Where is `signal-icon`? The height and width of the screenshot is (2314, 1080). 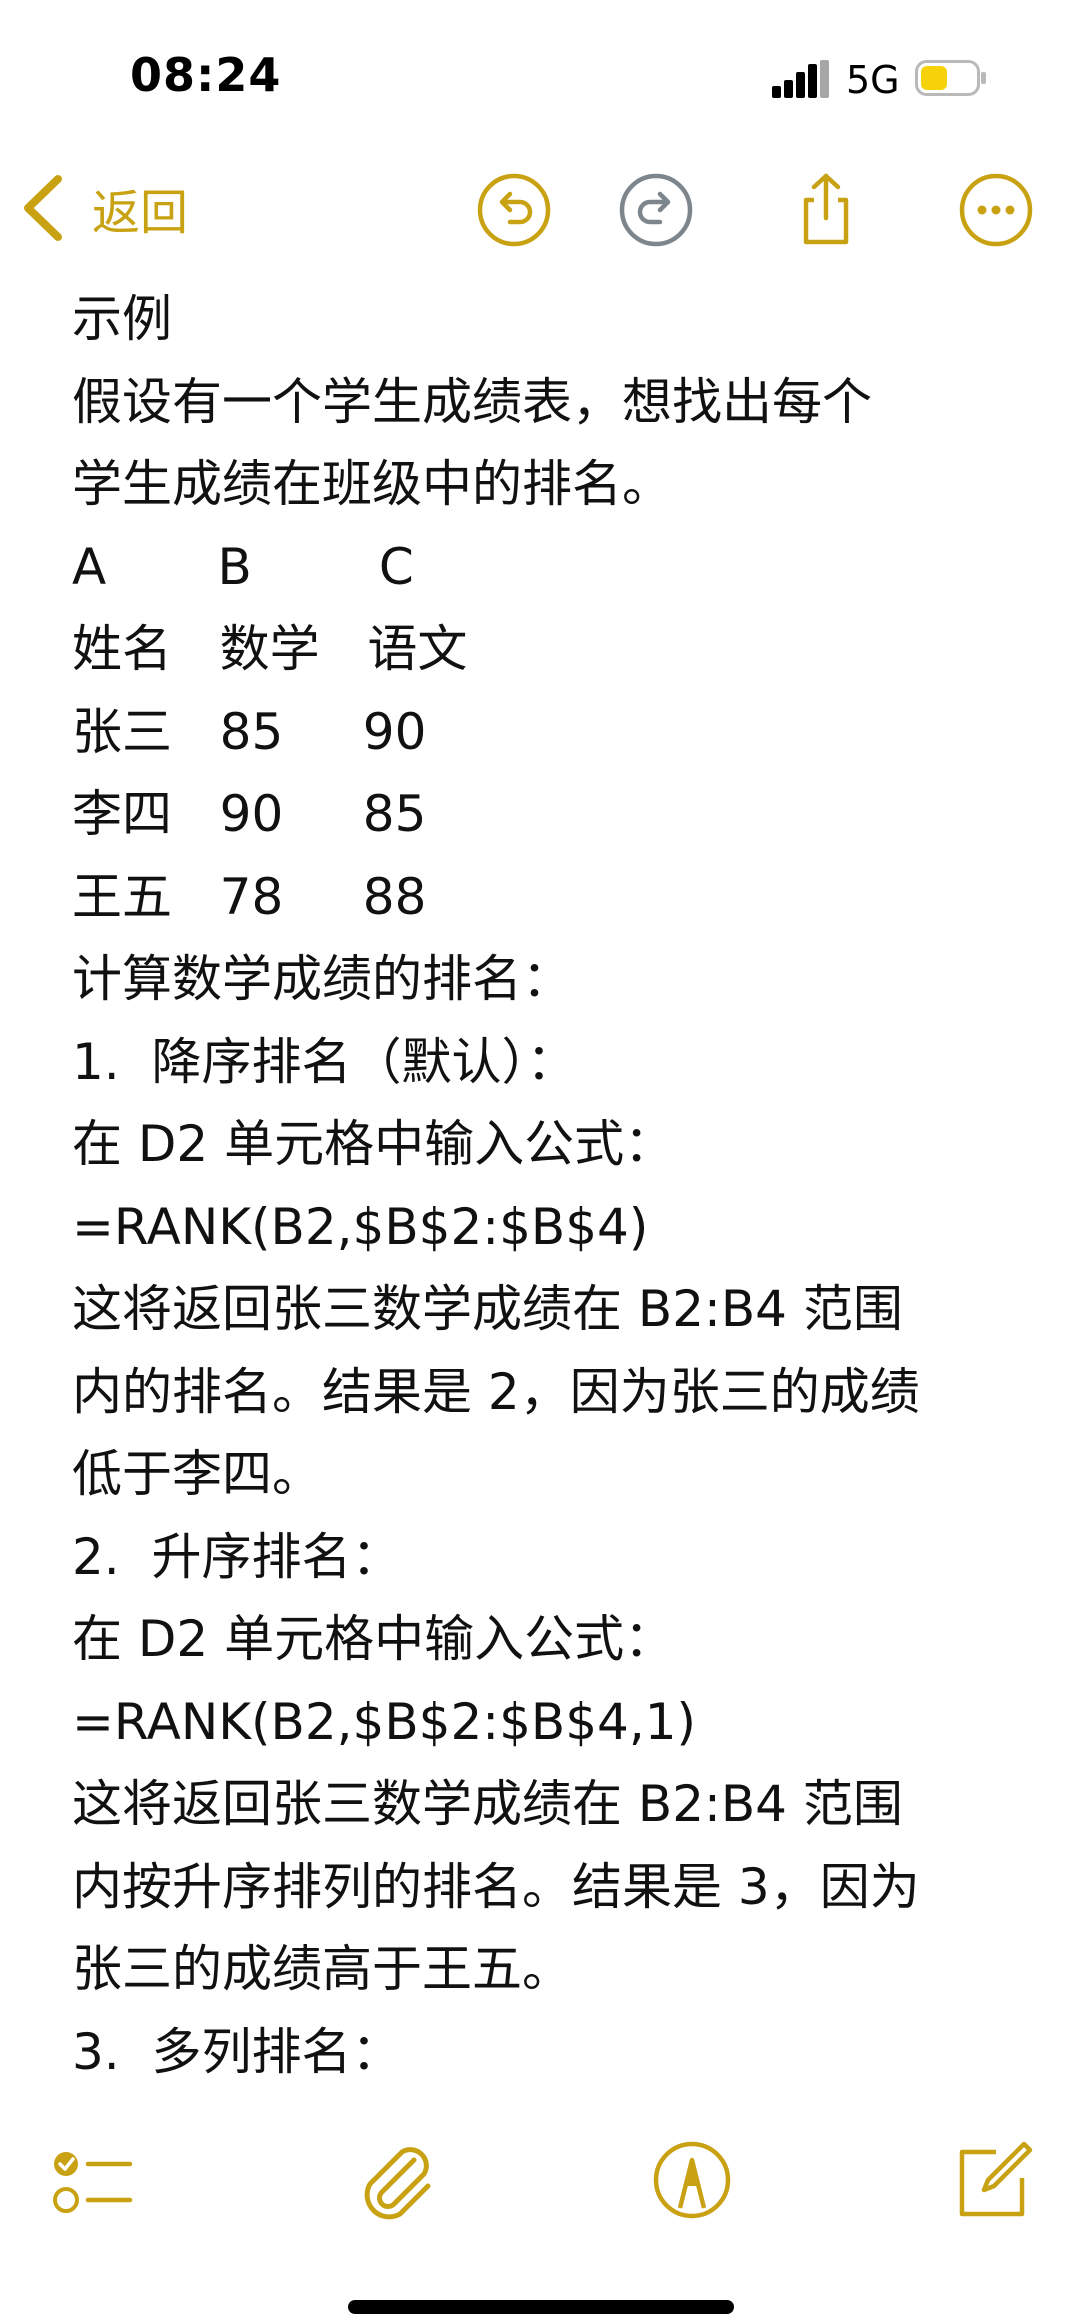 signal-icon is located at coordinates (800, 79).